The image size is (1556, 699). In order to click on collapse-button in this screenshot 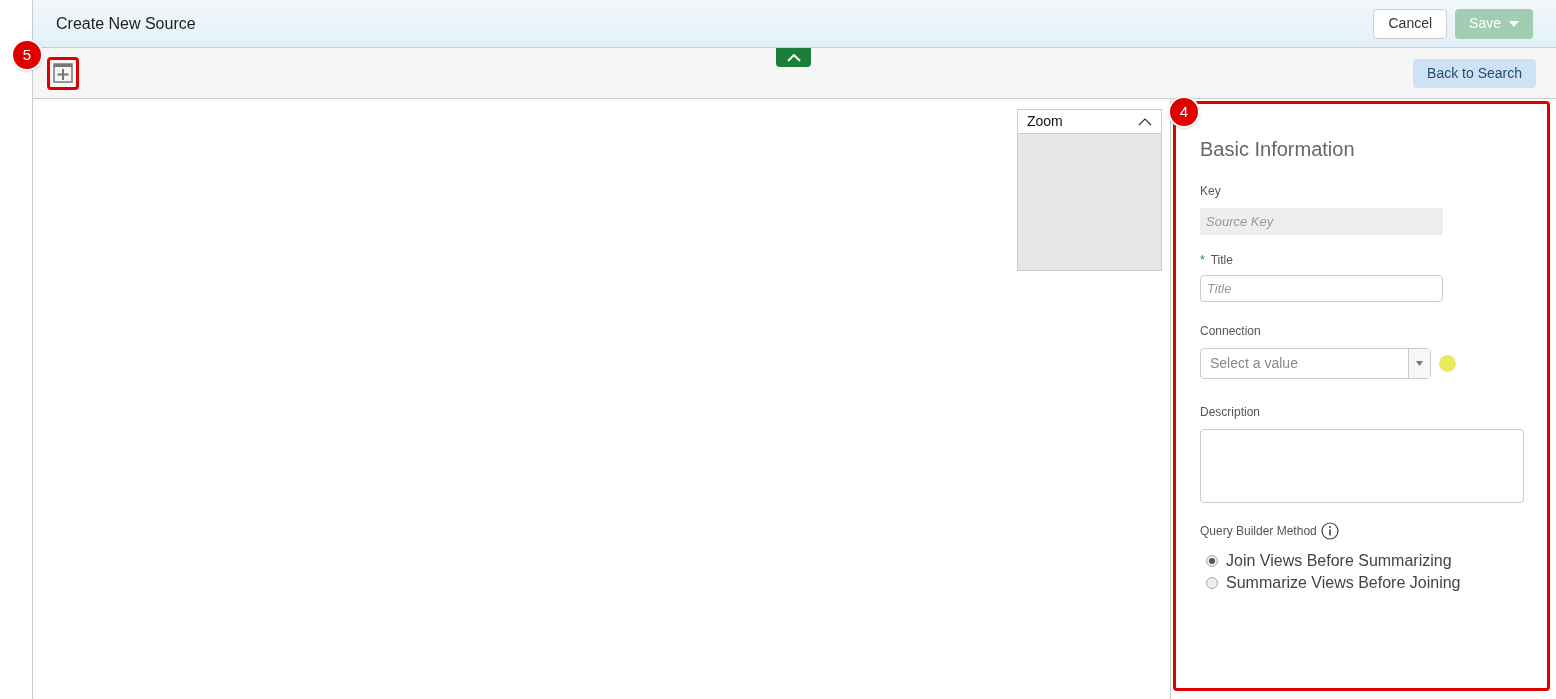, I will do `click(793, 57)`.